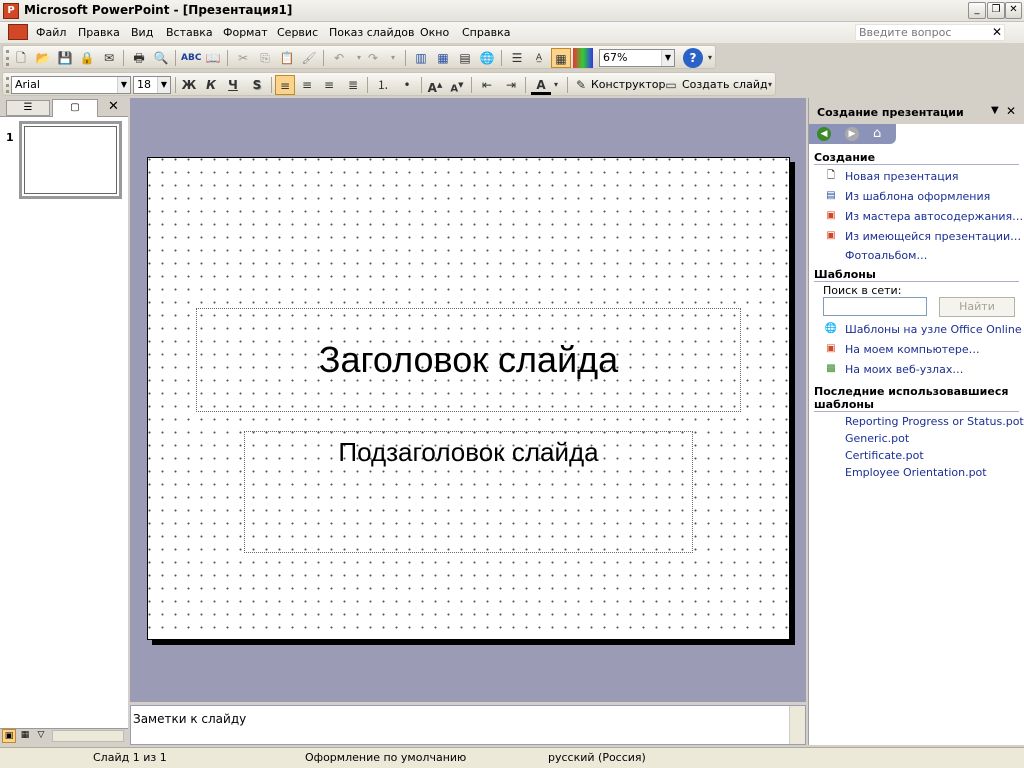  What do you see at coordinates (468, 492) in the screenshot?
I see `subtitle-placeholder: Подзаголовок слайда` at bounding box center [468, 492].